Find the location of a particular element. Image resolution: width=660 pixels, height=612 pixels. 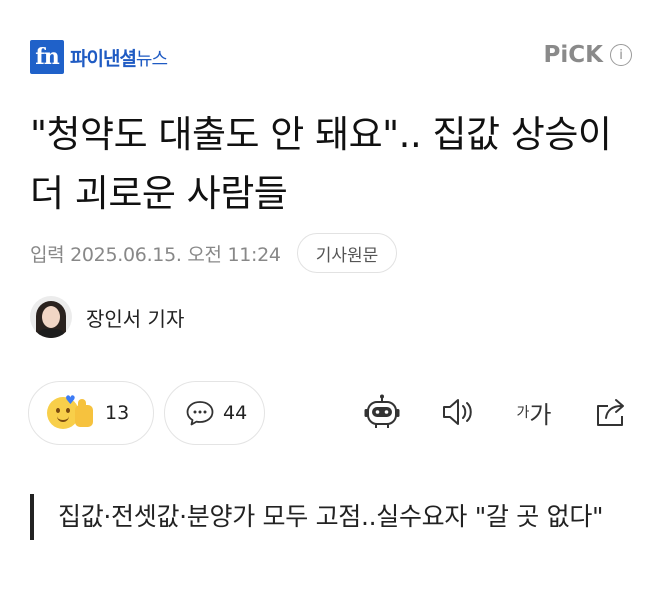

pick-label: PiCK is located at coordinates (573, 55).